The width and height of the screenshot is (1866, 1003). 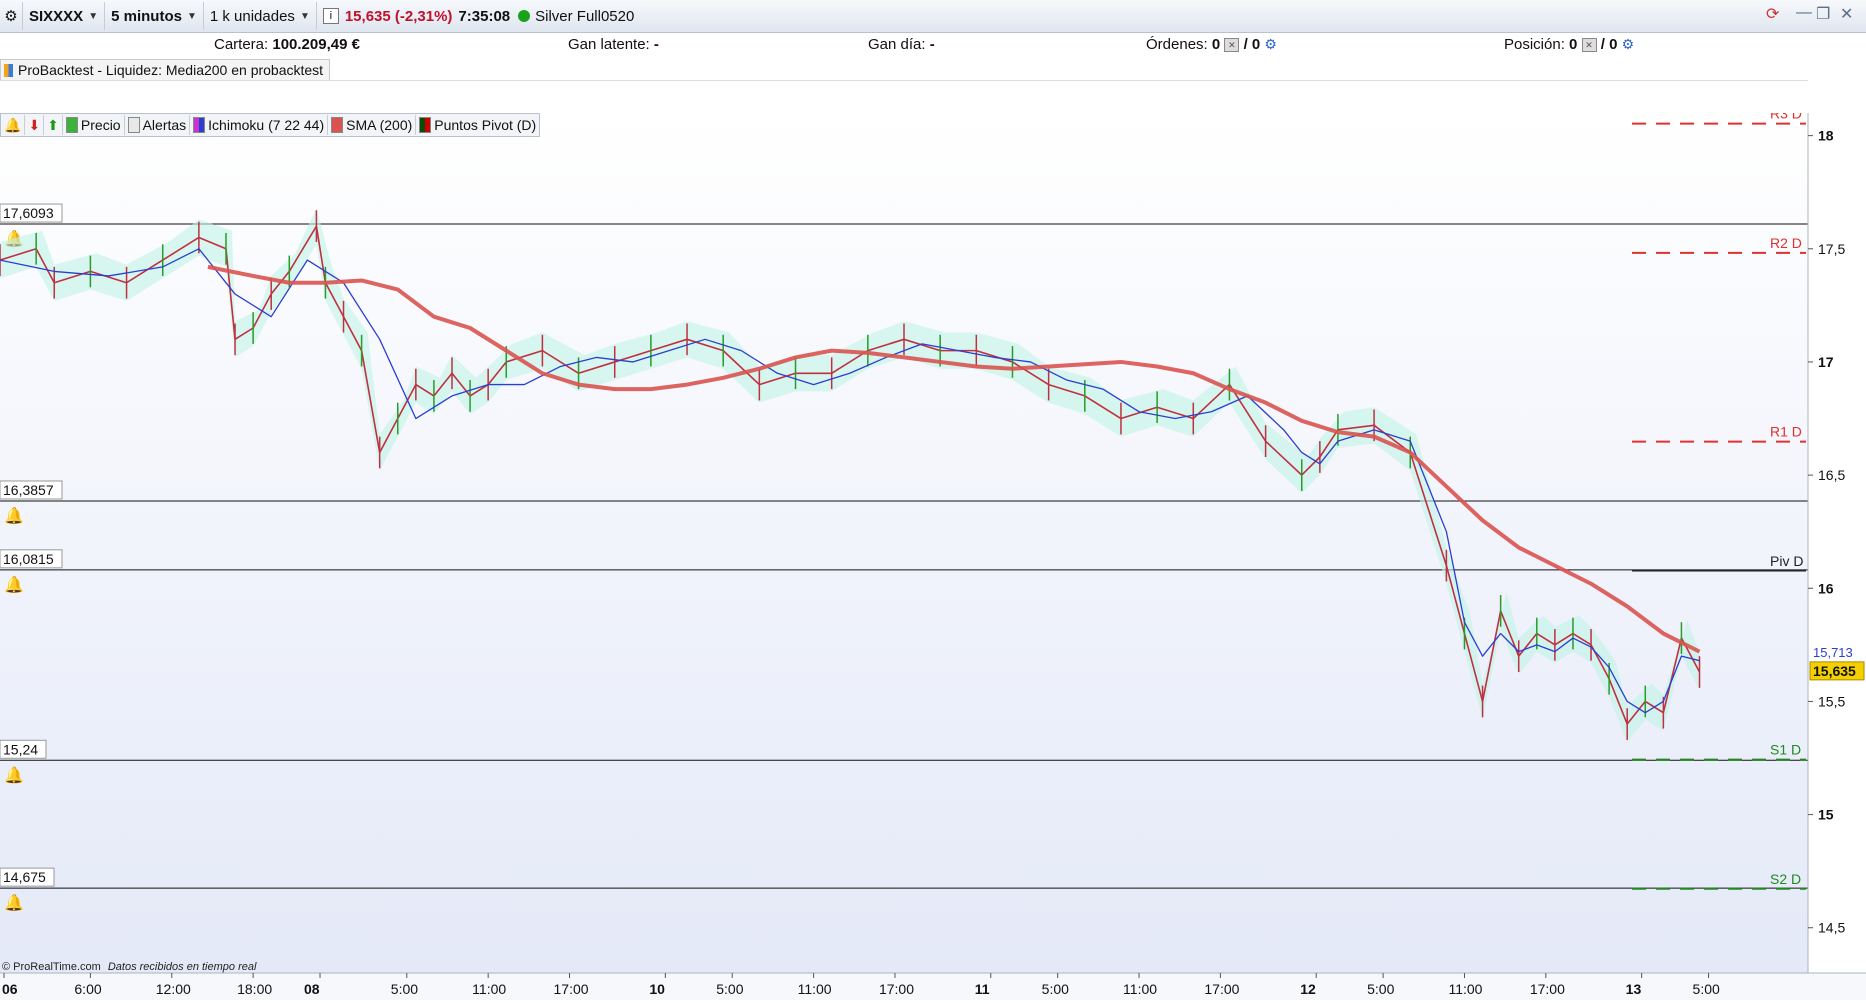 I want to click on close-position-icon: ✕, so click(x=1589, y=45).